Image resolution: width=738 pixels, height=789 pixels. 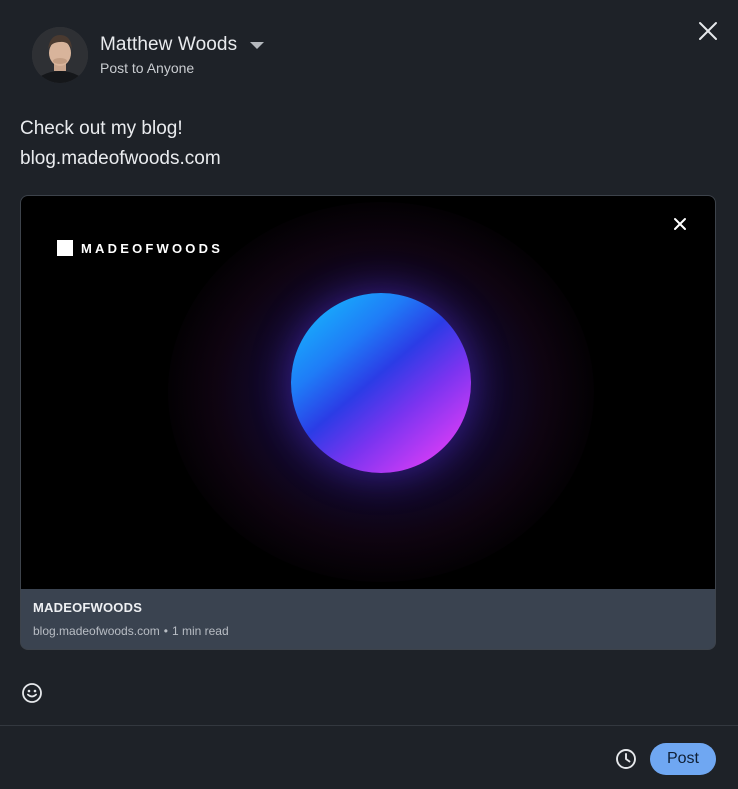 What do you see at coordinates (60, 55) in the screenshot?
I see `avatar` at bounding box center [60, 55].